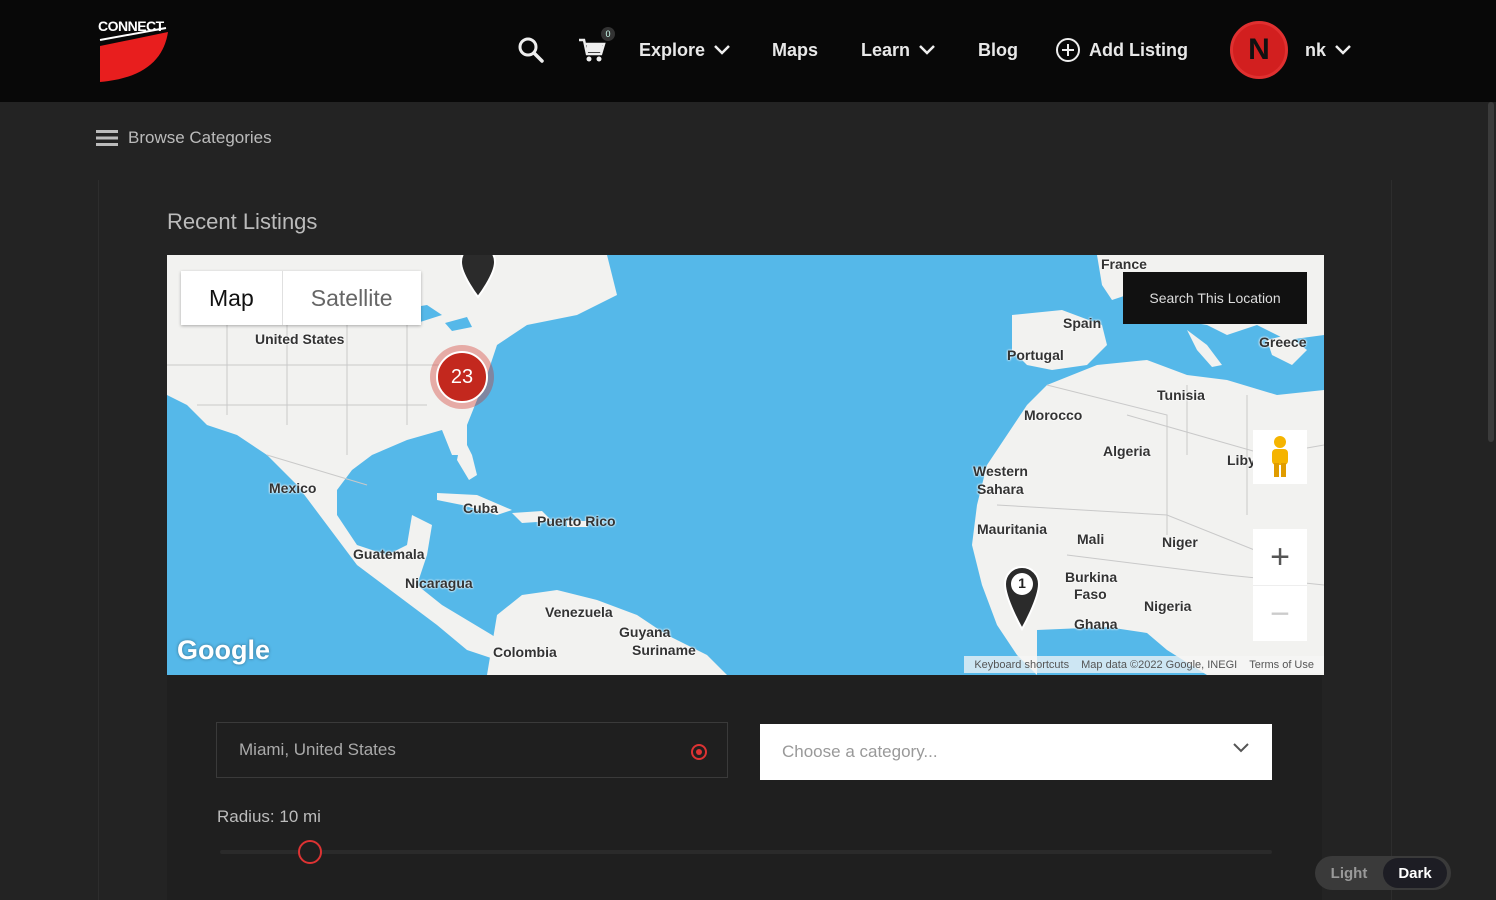 Image resolution: width=1496 pixels, height=900 pixels. What do you see at coordinates (1096, 624) in the screenshot?
I see `map-label: Ghana` at bounding box center [1096, 624].